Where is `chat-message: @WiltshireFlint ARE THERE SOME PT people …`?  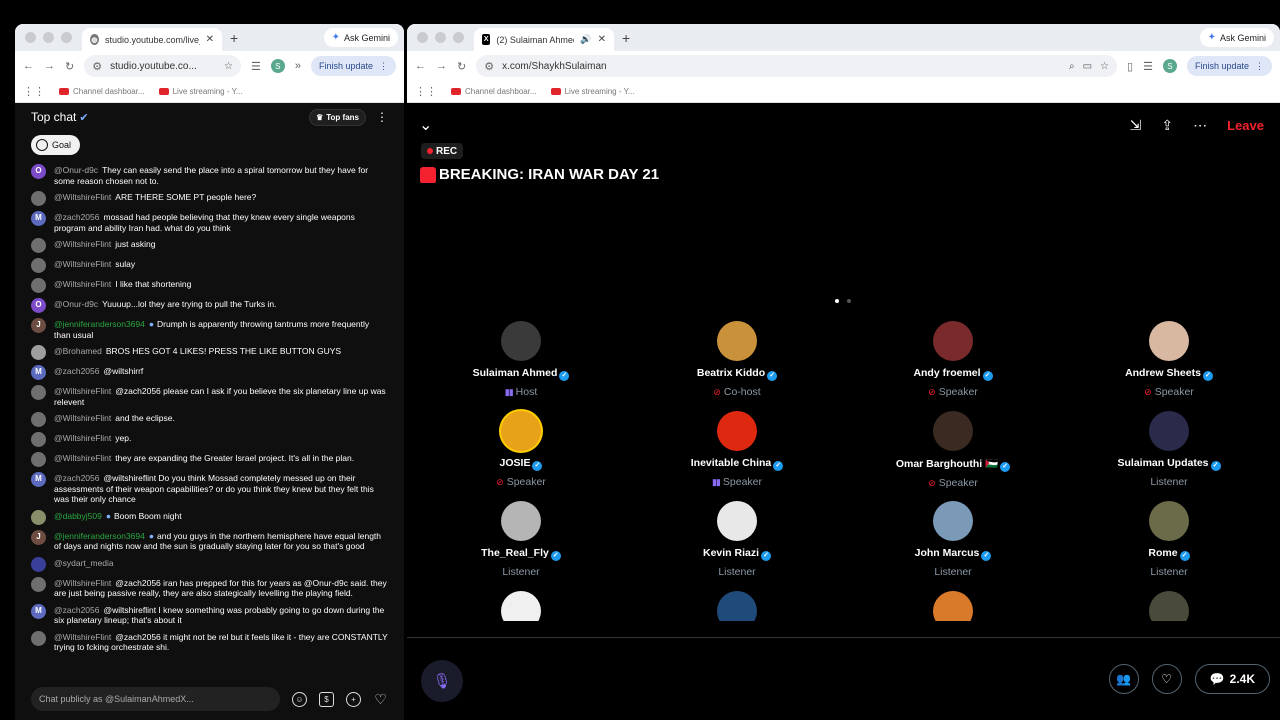 chat-message: @WiltshireFlint ARE THERE SOME PT people … is located at coordinates (209, 198).